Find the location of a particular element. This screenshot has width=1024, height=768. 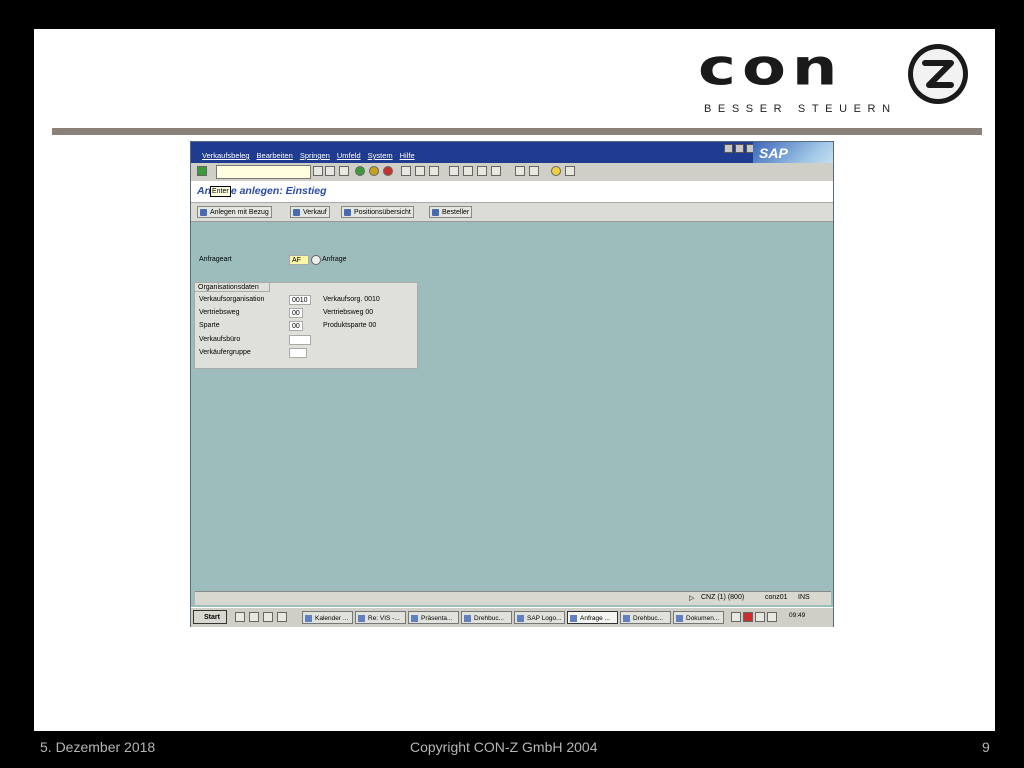

help-icon is located at coordinates (556, 171).